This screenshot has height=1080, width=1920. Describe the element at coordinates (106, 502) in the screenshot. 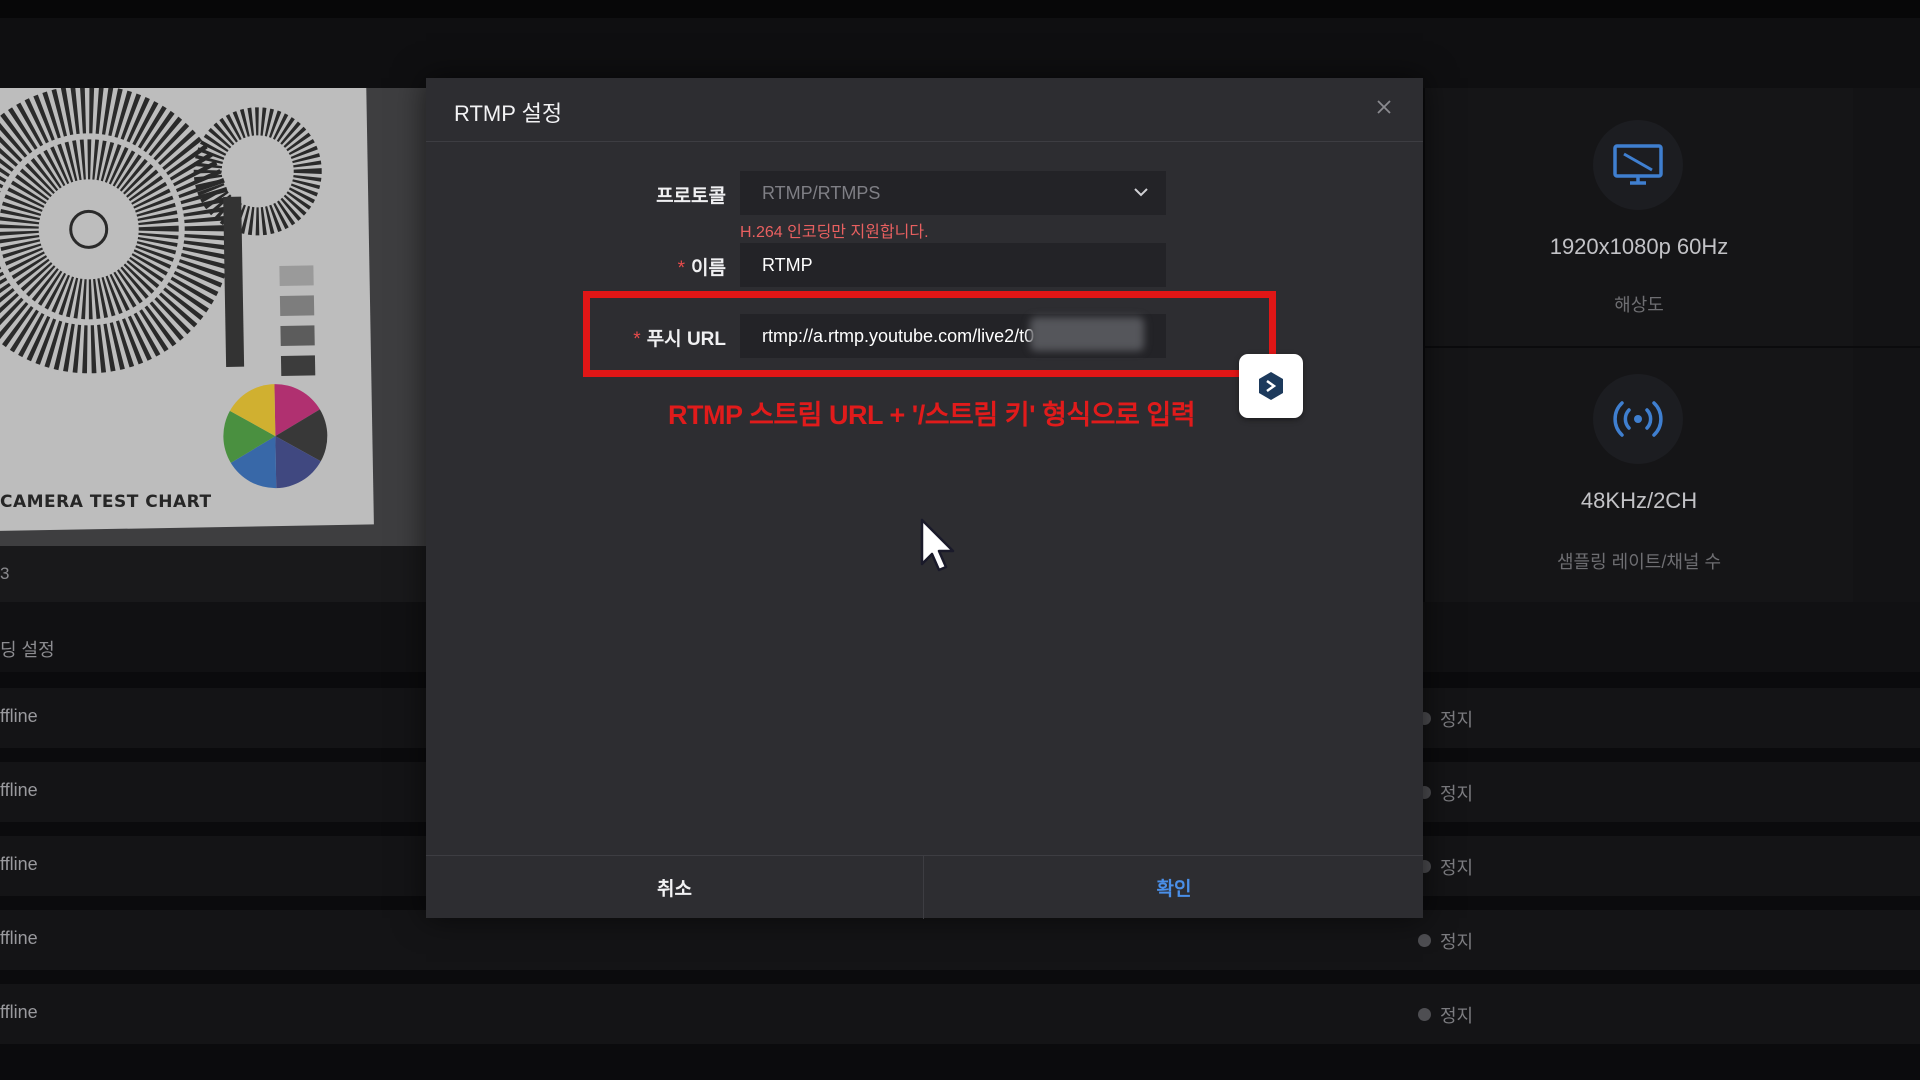

I see `test-chart-caption: CAMERA TEST CHART` at that location.